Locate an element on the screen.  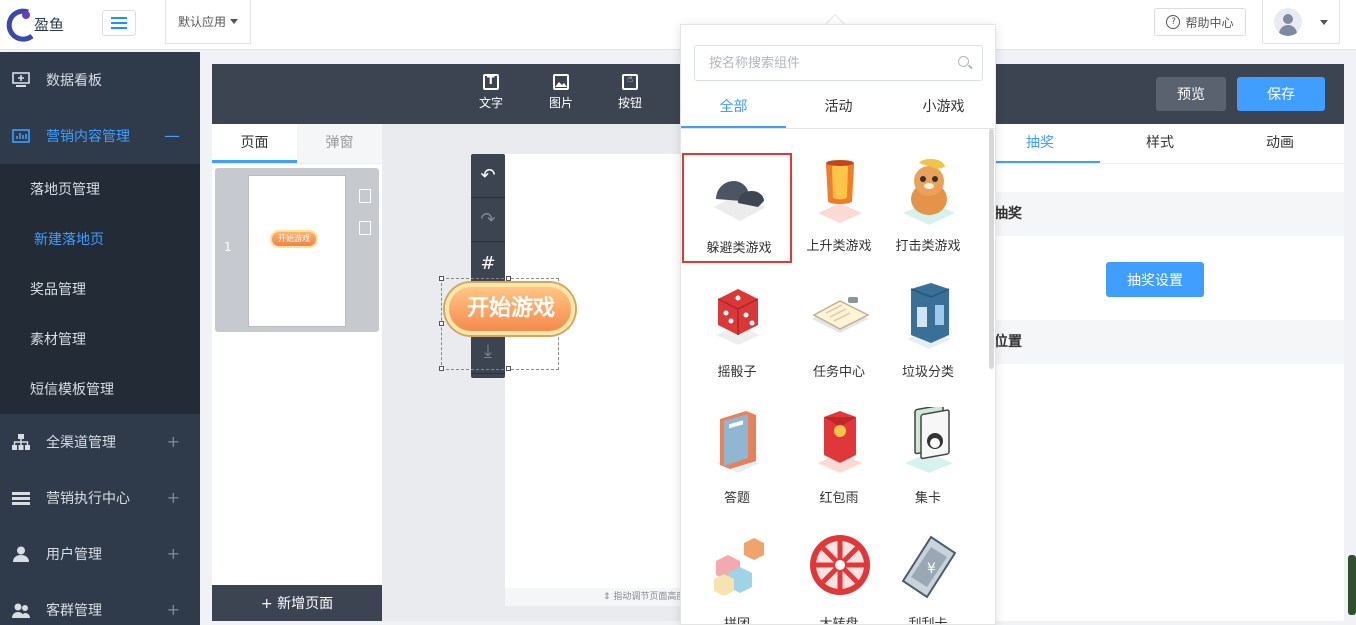
start-game-button: 开始游戏 is located at coordinates (510, 309).